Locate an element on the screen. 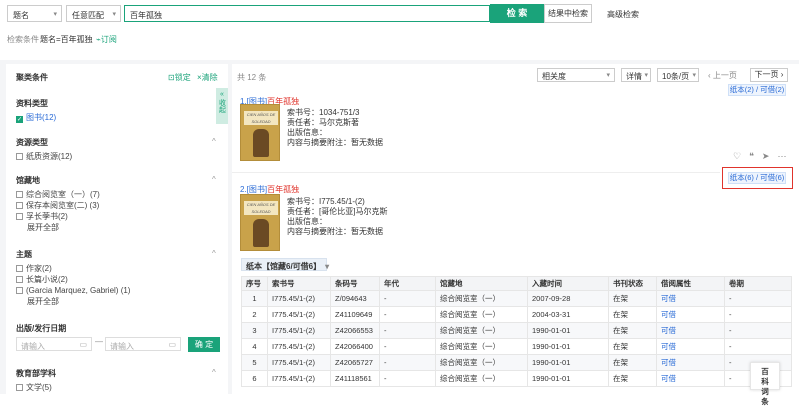  table-cell: Z42066400 is located at coordinates (355, 346).